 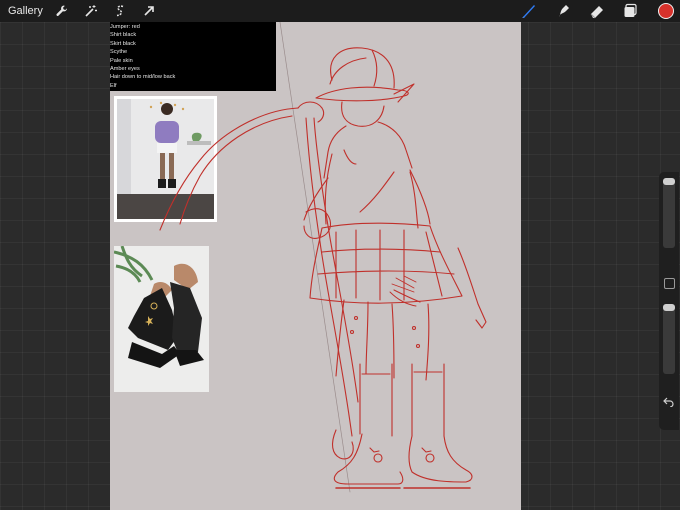 What do you see at coordinates (669, 339) in the screenshot?
I see `opacity-slider` at bounding box center [669, 339].